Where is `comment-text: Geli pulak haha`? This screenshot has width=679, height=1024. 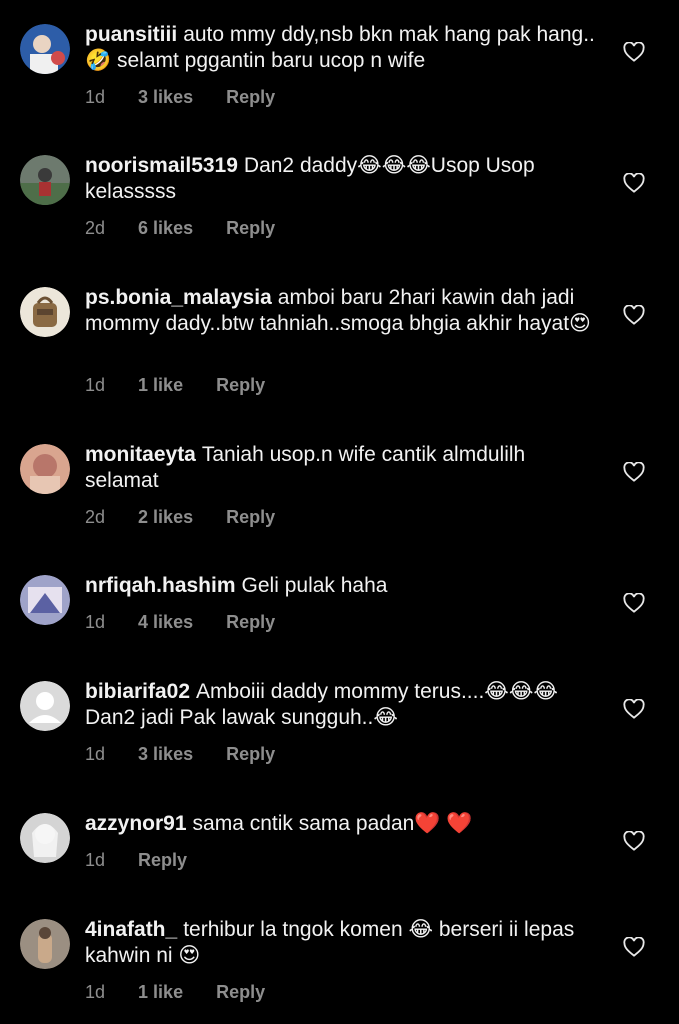
comment-text: Geli pulak haha is located at coordinates (314, 585).